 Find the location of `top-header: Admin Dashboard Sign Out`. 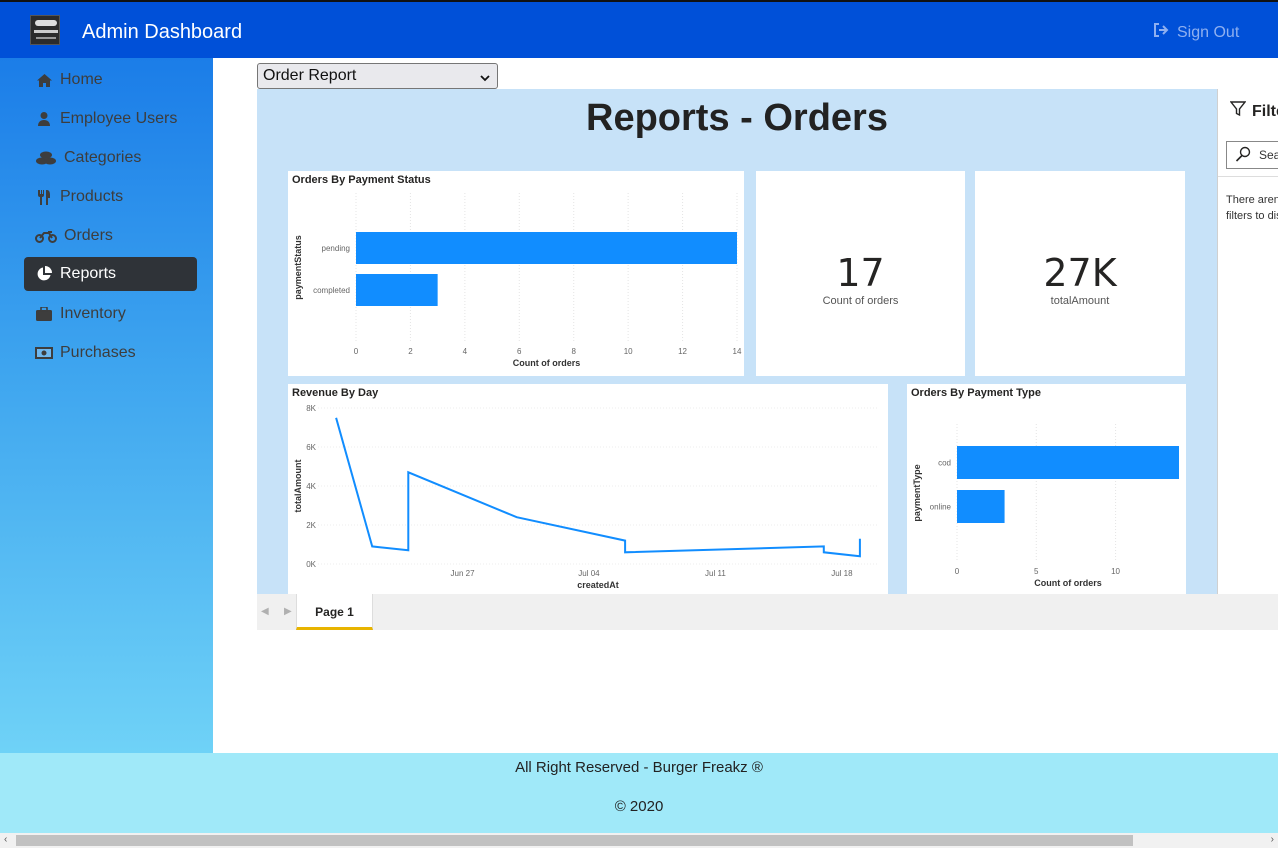

top-header: Admin Dashboard Sign Out is located at coordinates (639, 29).